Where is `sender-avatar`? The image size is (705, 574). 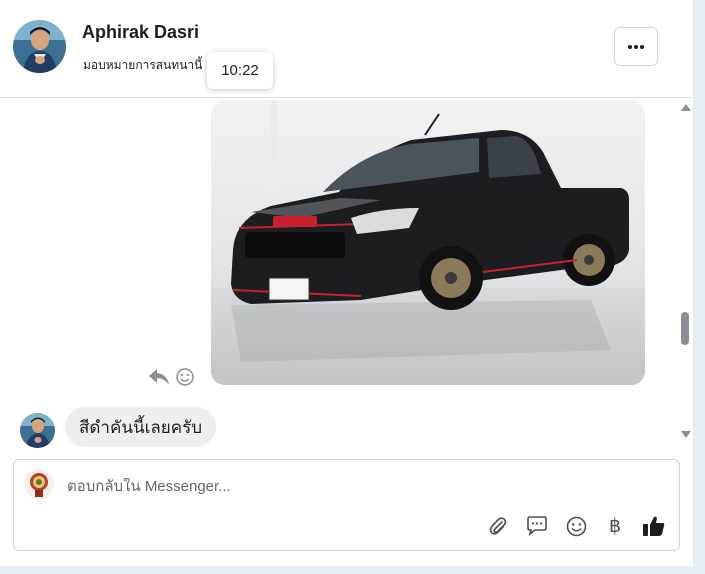
sender-avatar is located at coordinates (37, 430).